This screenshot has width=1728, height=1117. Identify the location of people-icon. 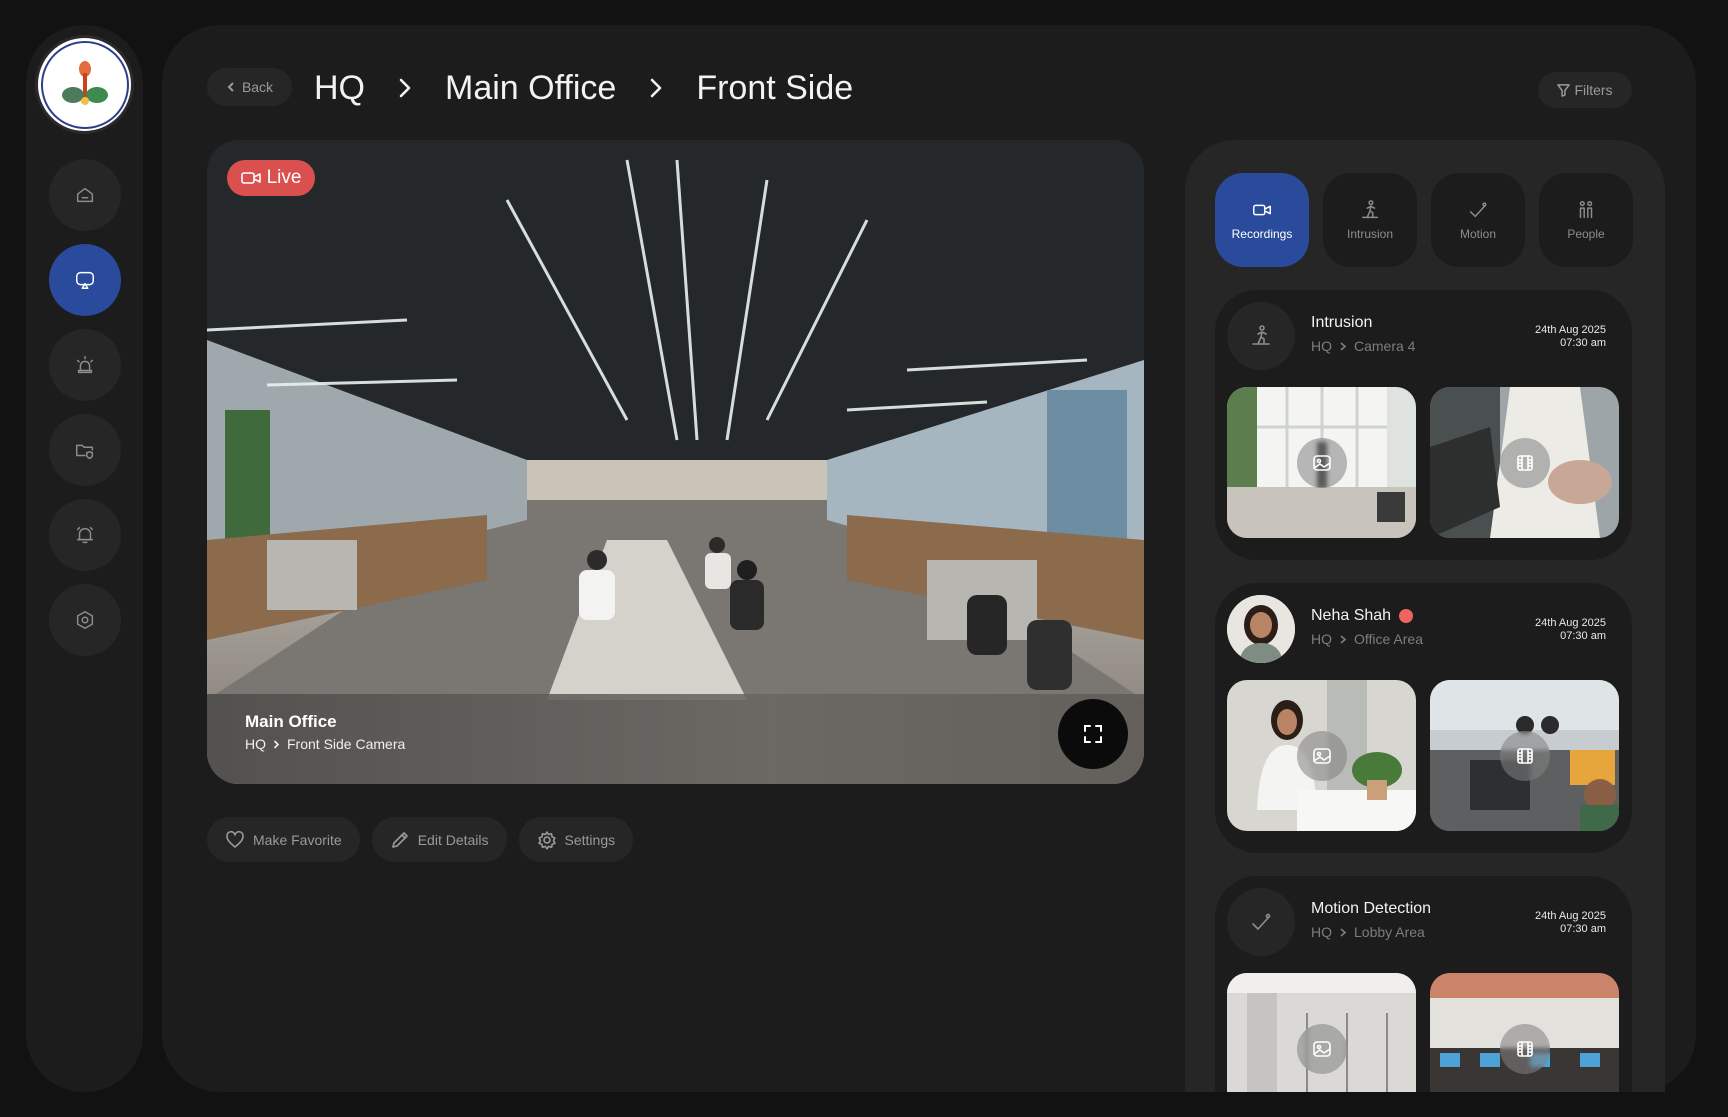
(1586, 210).